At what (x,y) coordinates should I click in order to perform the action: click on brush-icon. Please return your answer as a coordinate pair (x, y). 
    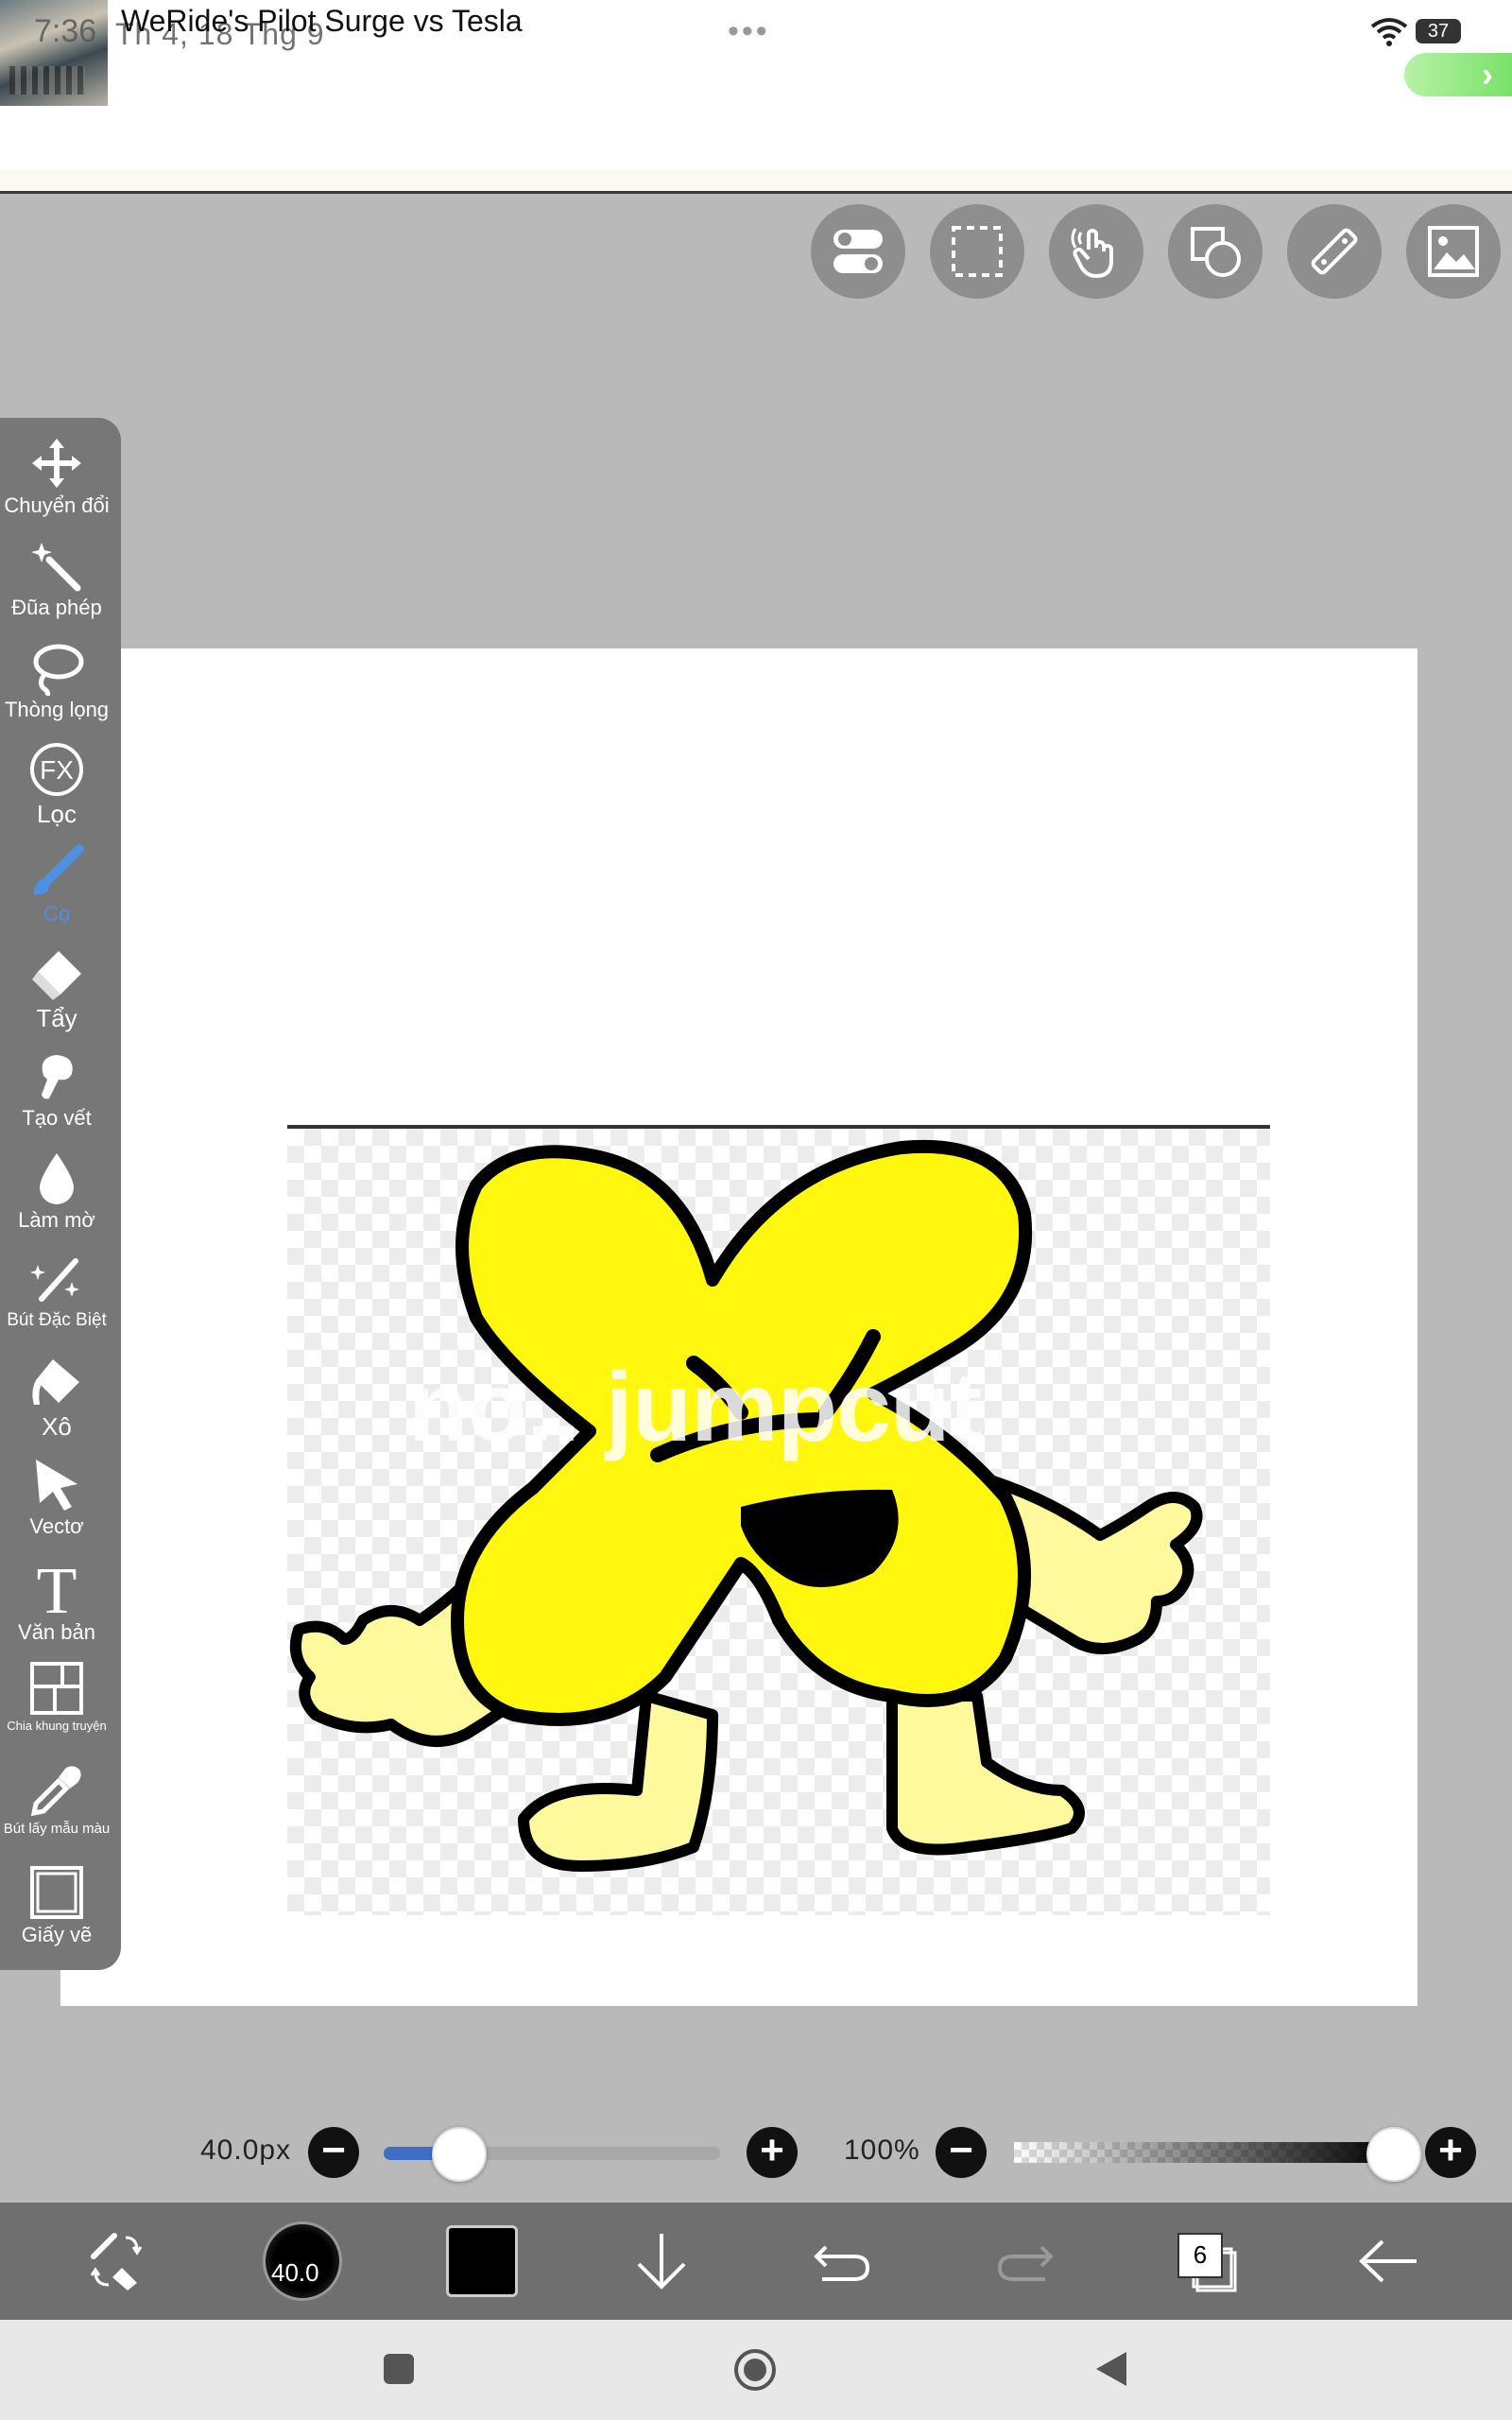
    Looking at the image, I should click on (59, 870).